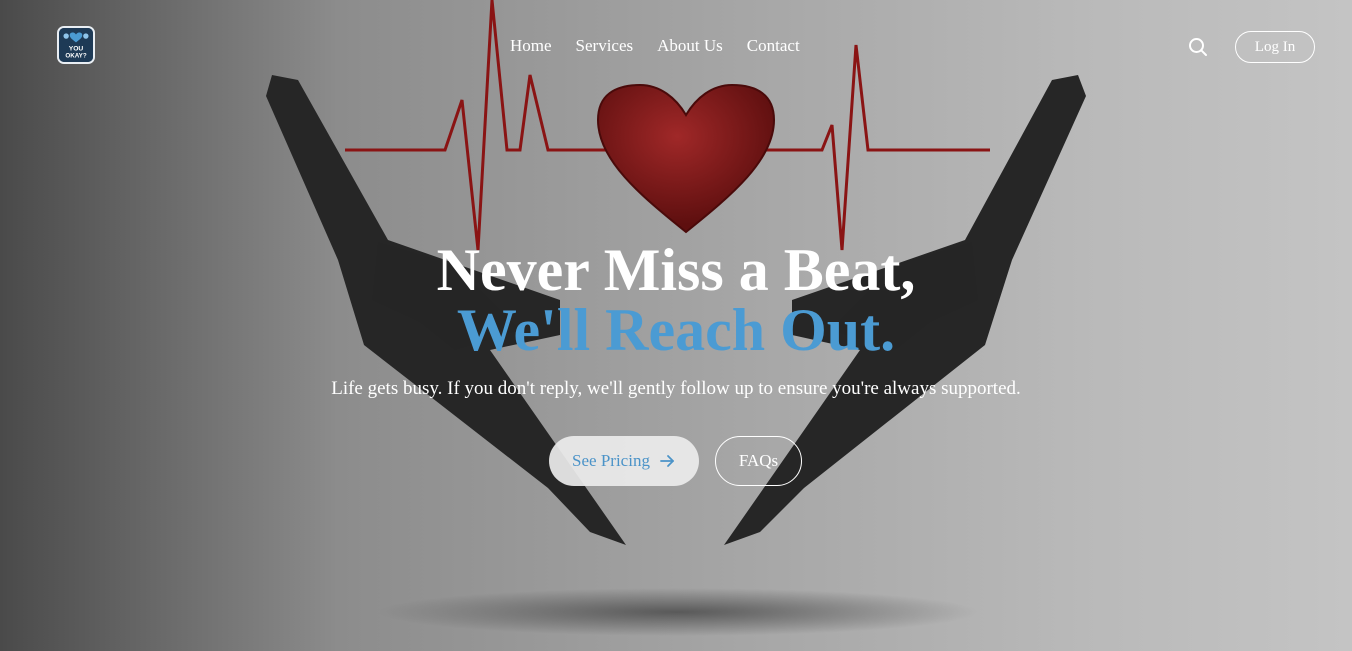 Image resolution: width=1352 pixels, height=651 pixels. Describe the element at coordinates (1275, 47) in the screenshot. I see `login-button: Log In` at that location.